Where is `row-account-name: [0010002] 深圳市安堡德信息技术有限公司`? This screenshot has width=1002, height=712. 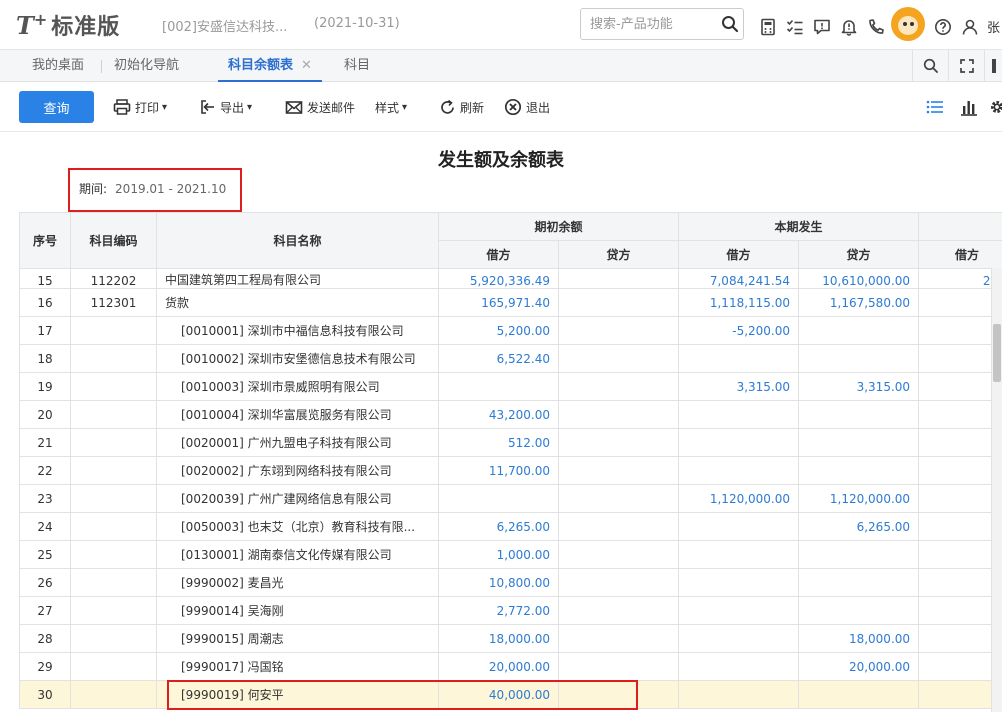
row-account-name: [0010002] 深圳市安堡德信息技术有限公司 is located at coordinates (297, 358).